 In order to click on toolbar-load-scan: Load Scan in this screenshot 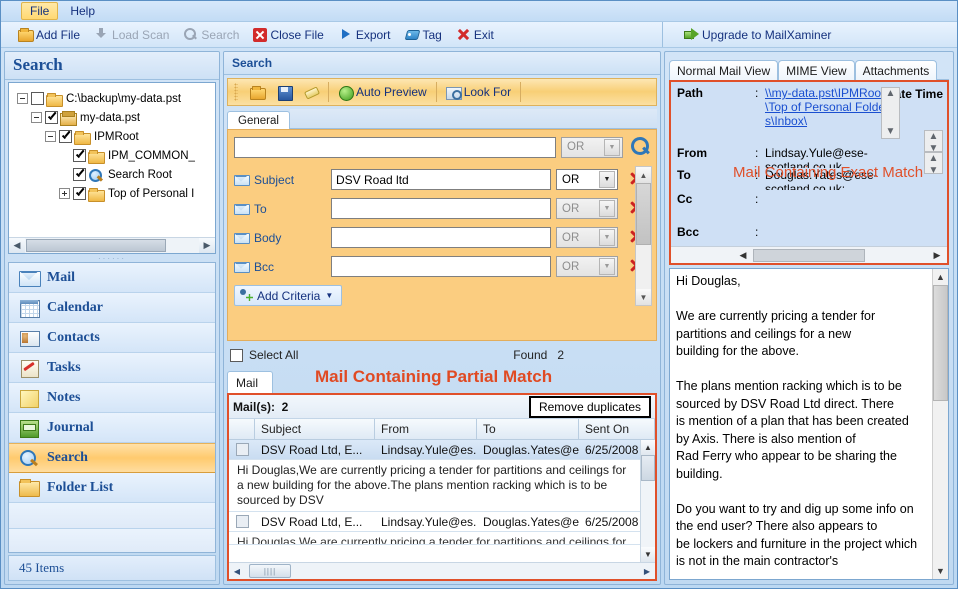, I will do `click(131, 34)`.